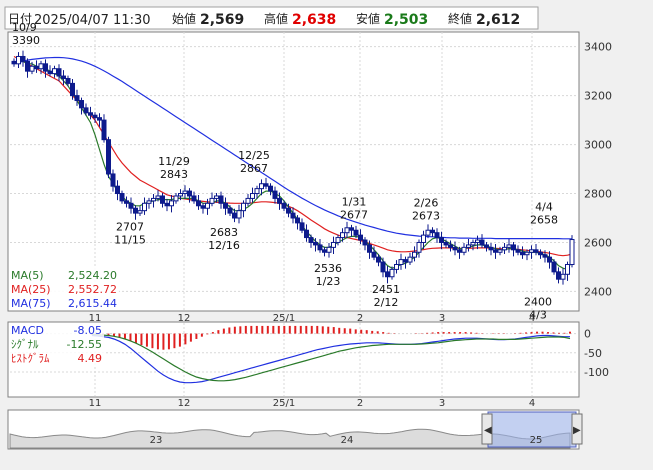  What do you see at coordinates (498, 20) in the screenshot?
I see `close-value: 2,612` at bounding box center [498, 20].